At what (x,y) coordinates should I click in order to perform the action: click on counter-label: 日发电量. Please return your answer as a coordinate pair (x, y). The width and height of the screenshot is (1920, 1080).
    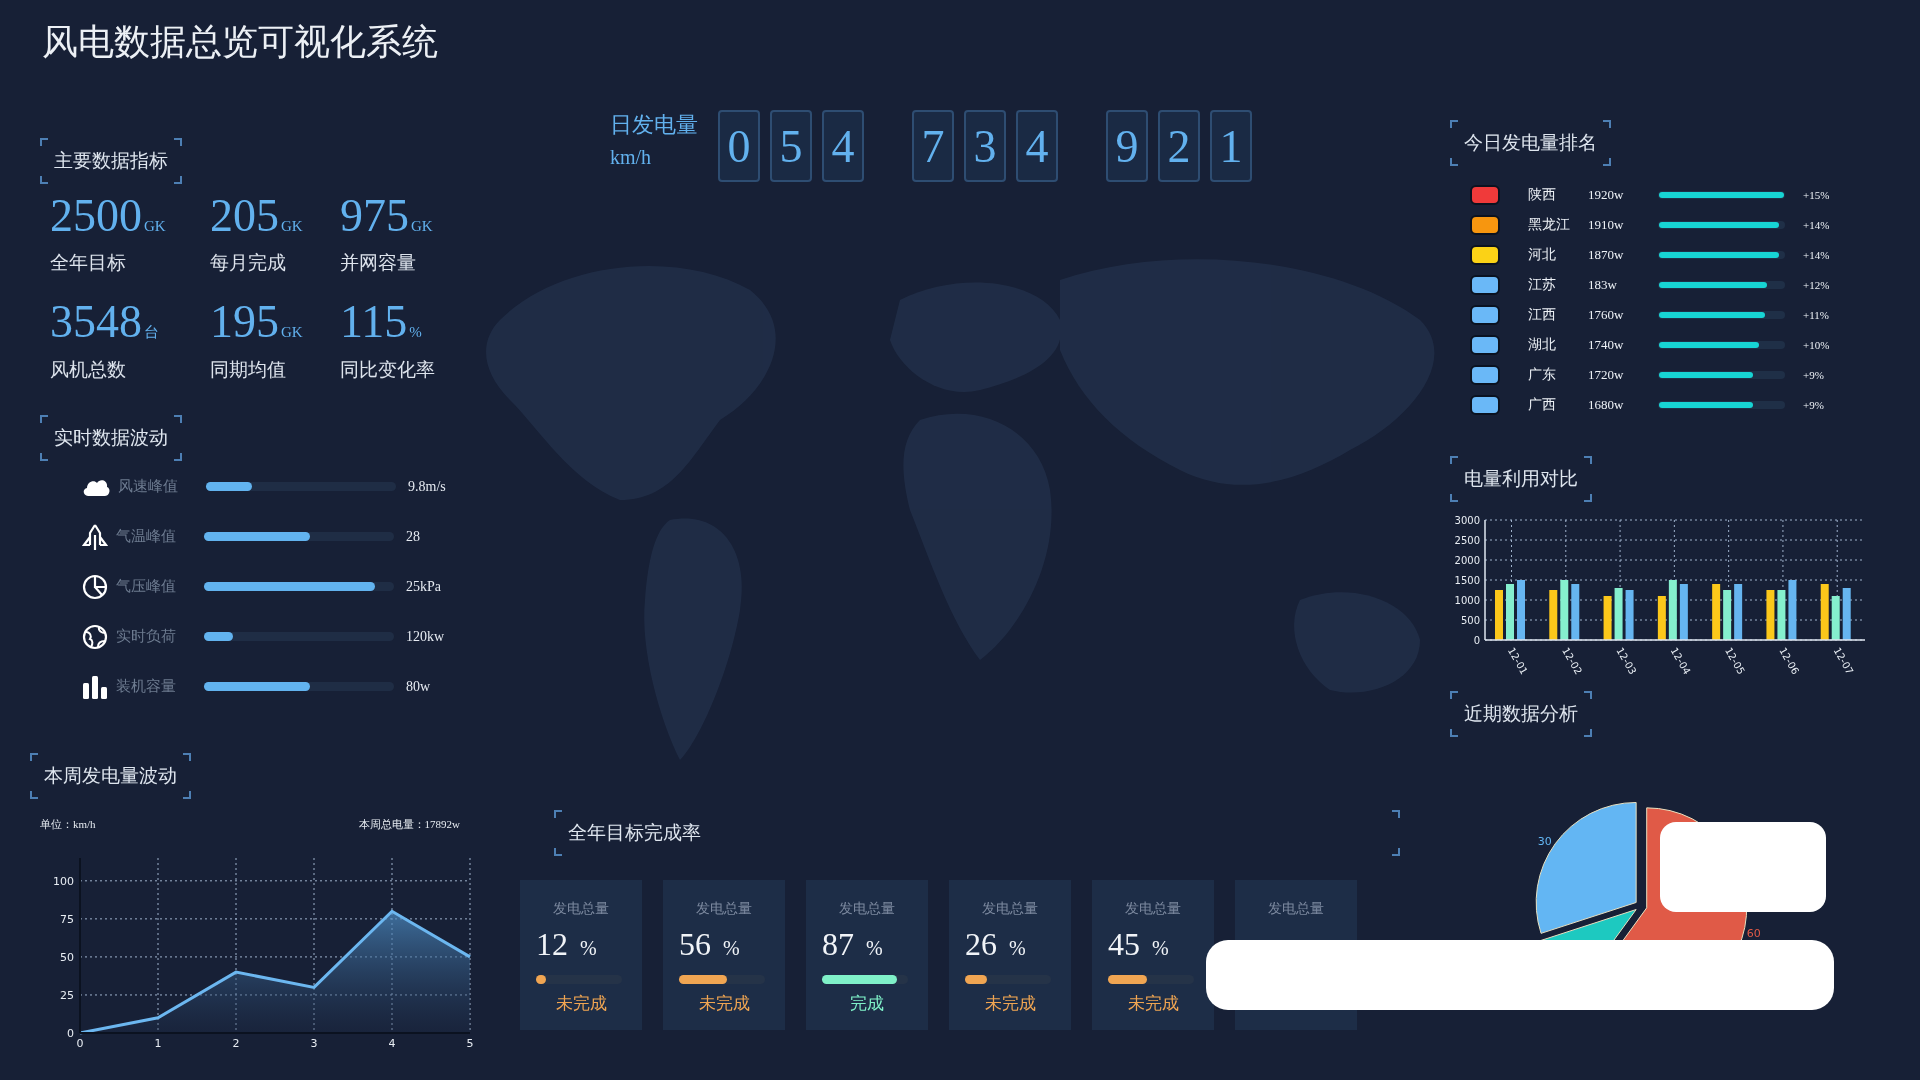
    Looking at the image, I should click on (654, 125).